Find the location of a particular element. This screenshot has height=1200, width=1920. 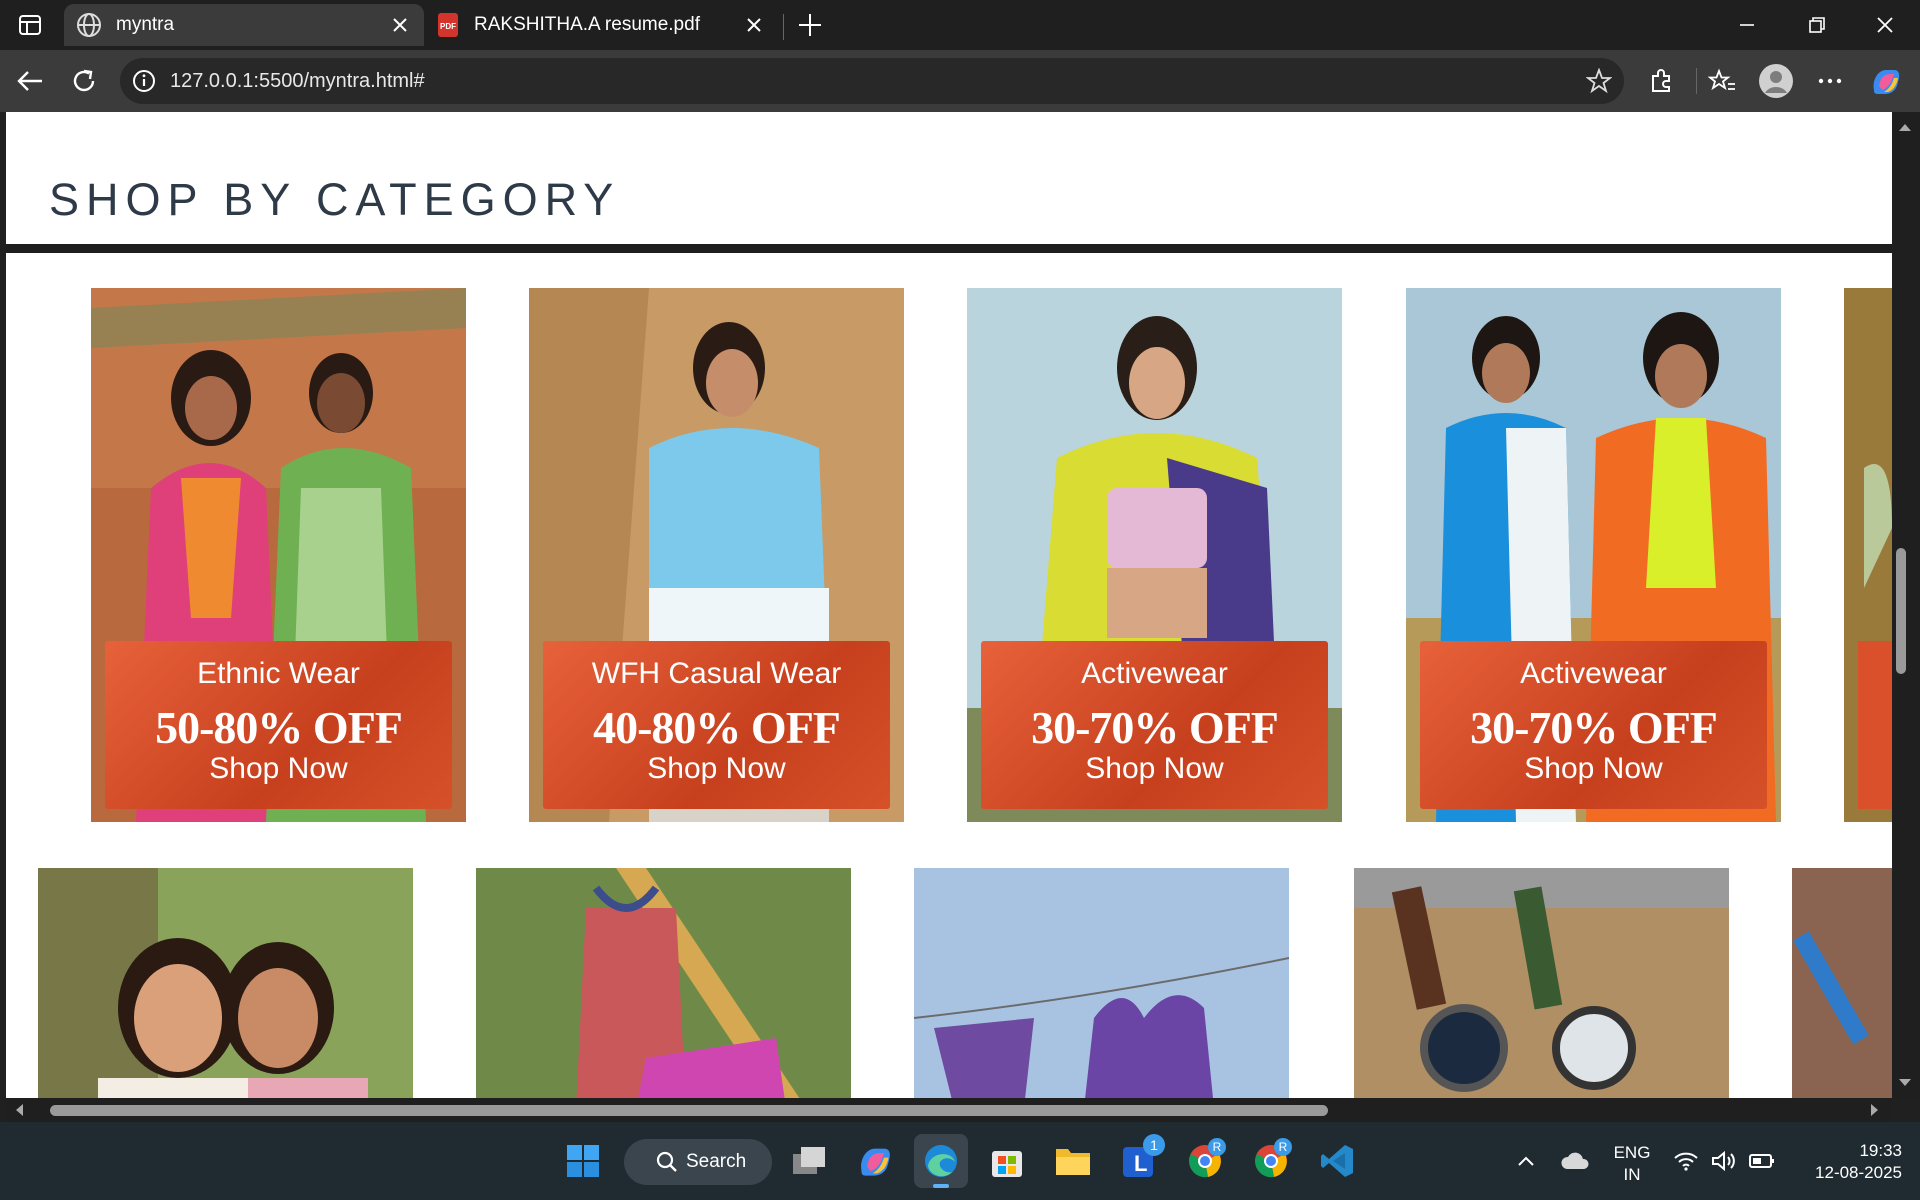

category-card-partial is located at coordinates (1868, 555).